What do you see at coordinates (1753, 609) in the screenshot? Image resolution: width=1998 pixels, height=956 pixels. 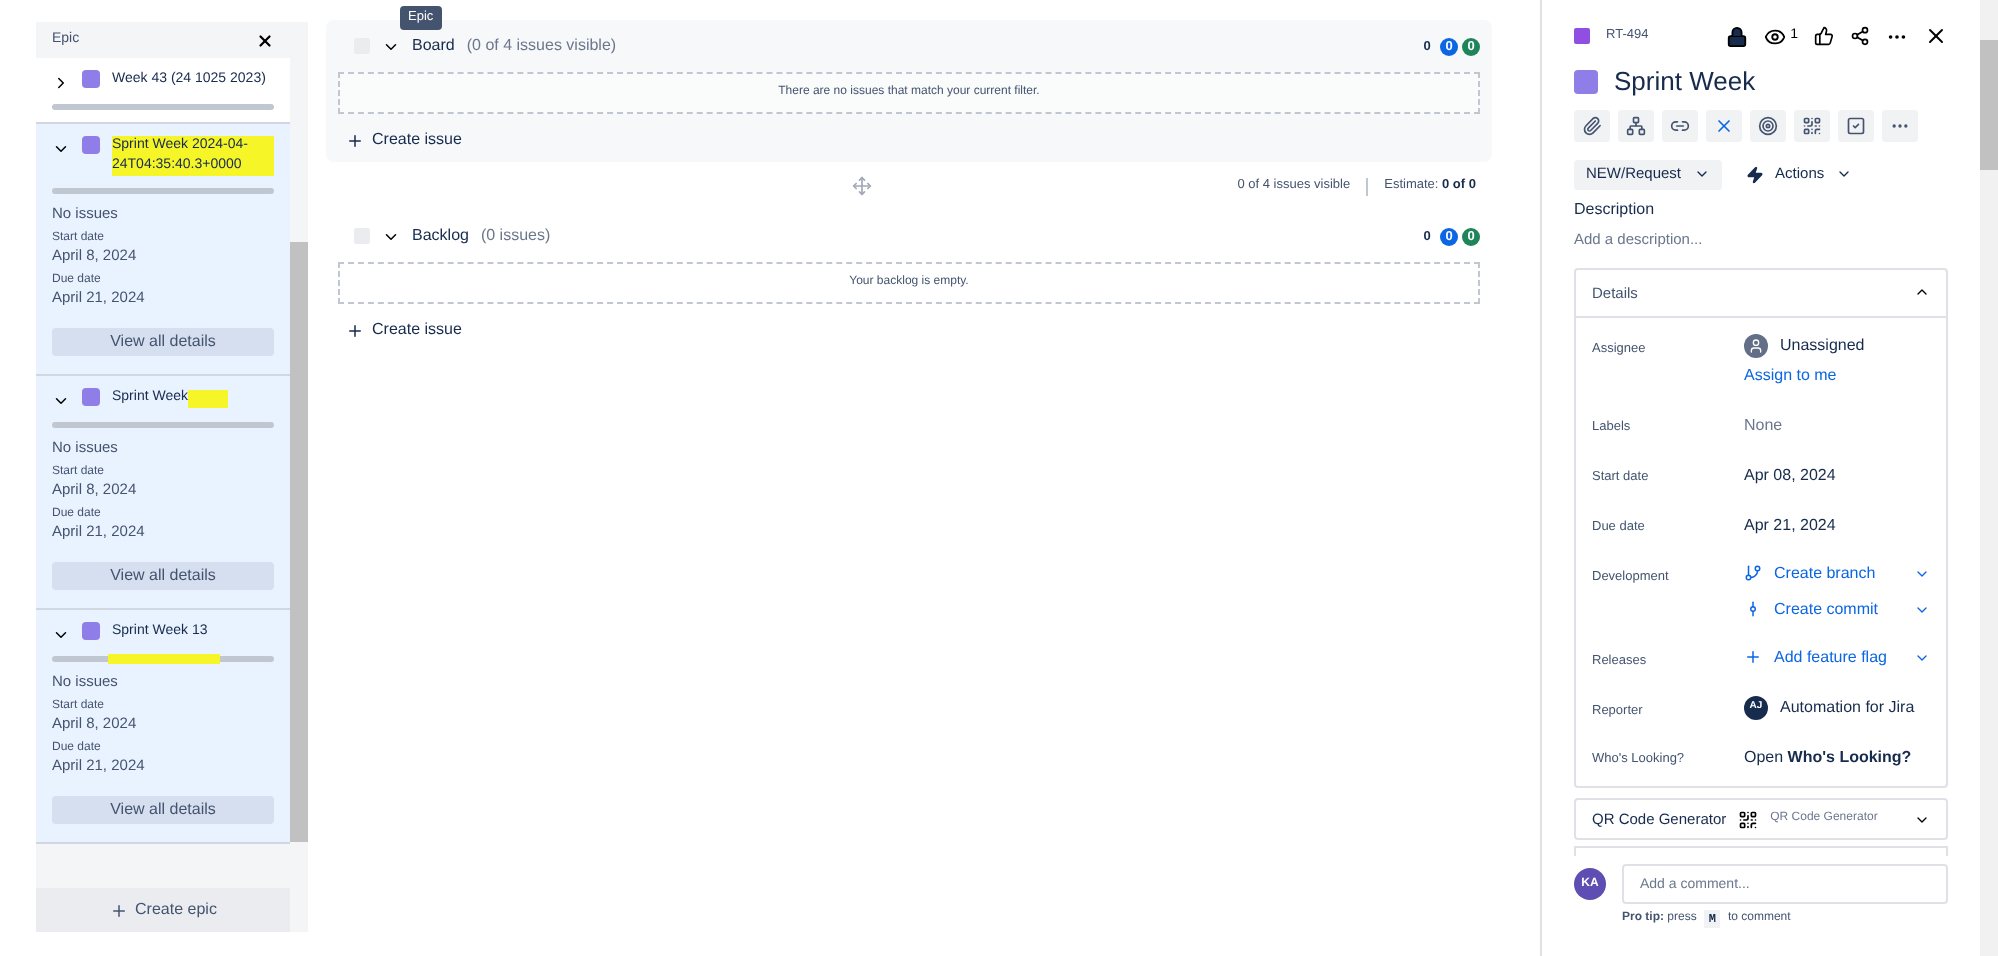 I see `commit-icon` at bounding box center [1753, 609].